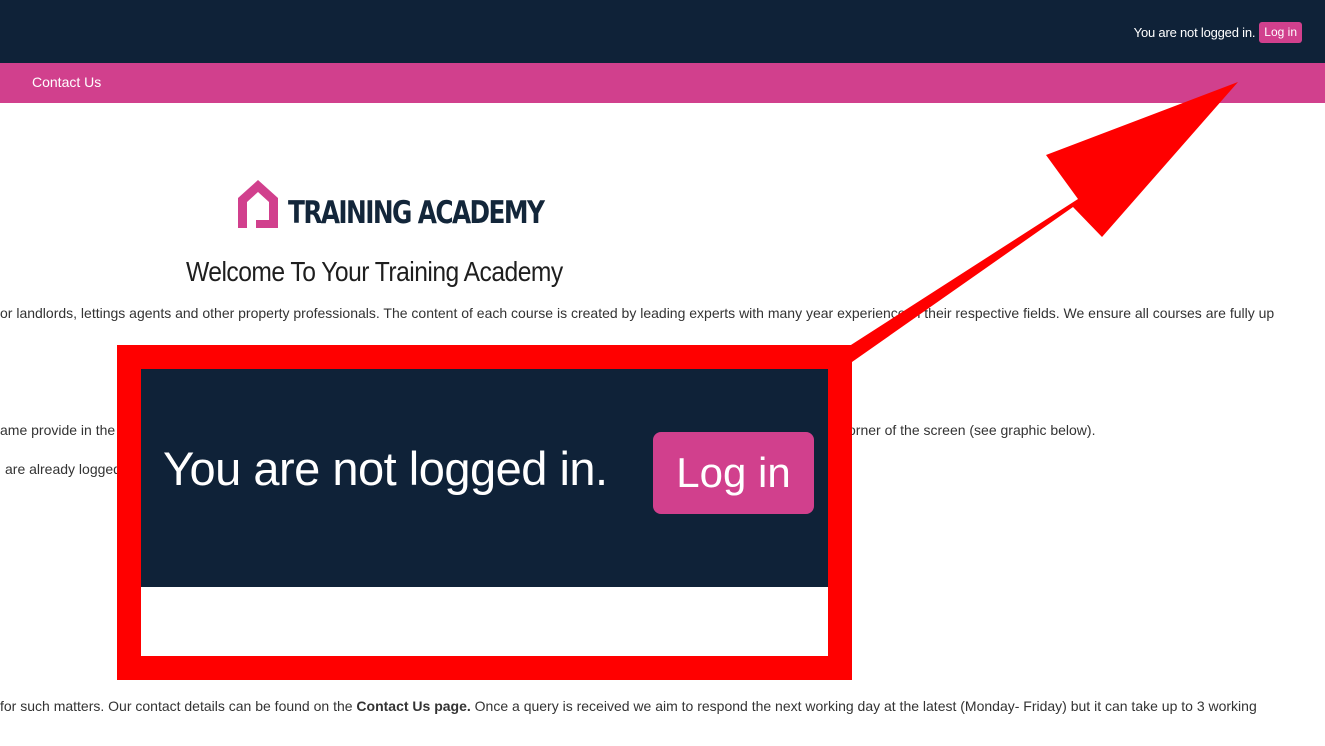 The width and height of the screenshot is (1325, 746). I want to click on training-academy-logo: TRAINING ACADEMY, so click(421, 204).